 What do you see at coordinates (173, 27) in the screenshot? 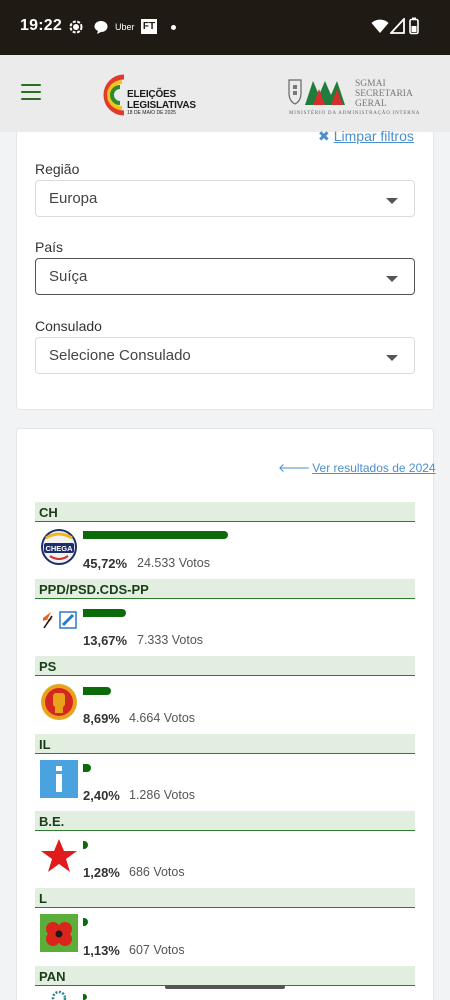
I see `more-notifications-dot` at bounding box center [173, 27].